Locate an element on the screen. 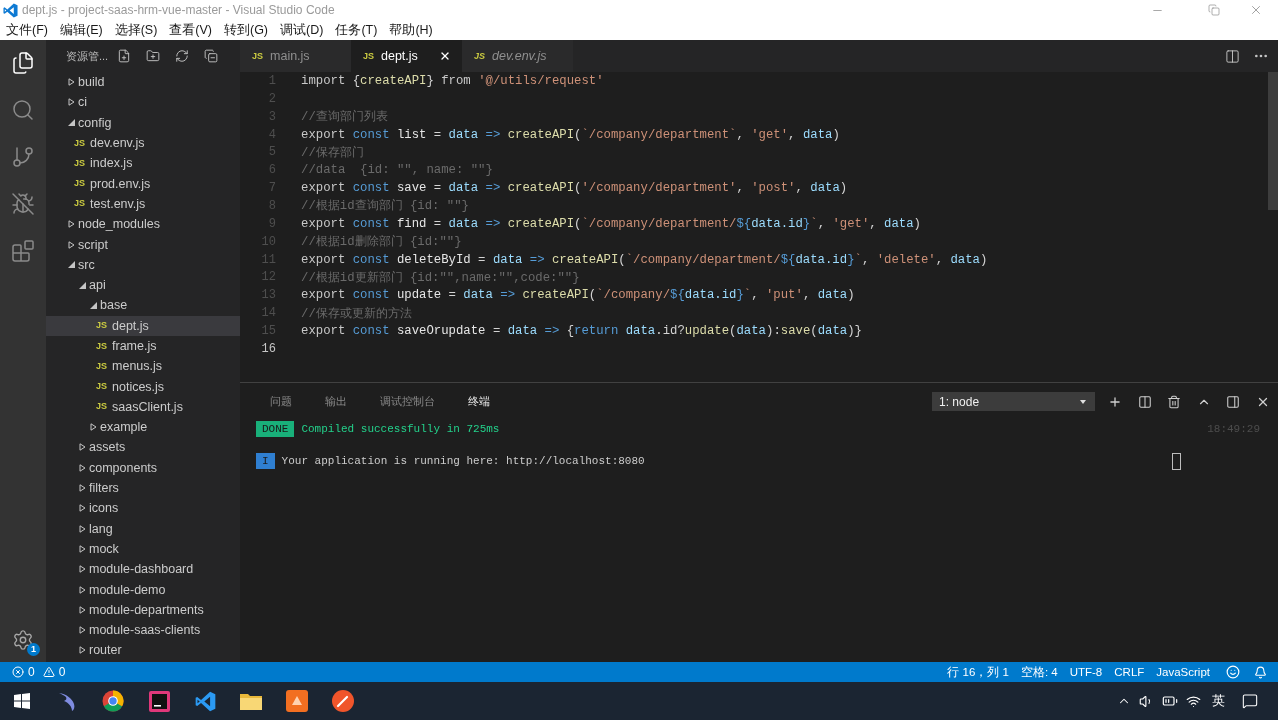 This screenshot has height=720, width=1278. blocks-icon is located at coordinates (23, 251).